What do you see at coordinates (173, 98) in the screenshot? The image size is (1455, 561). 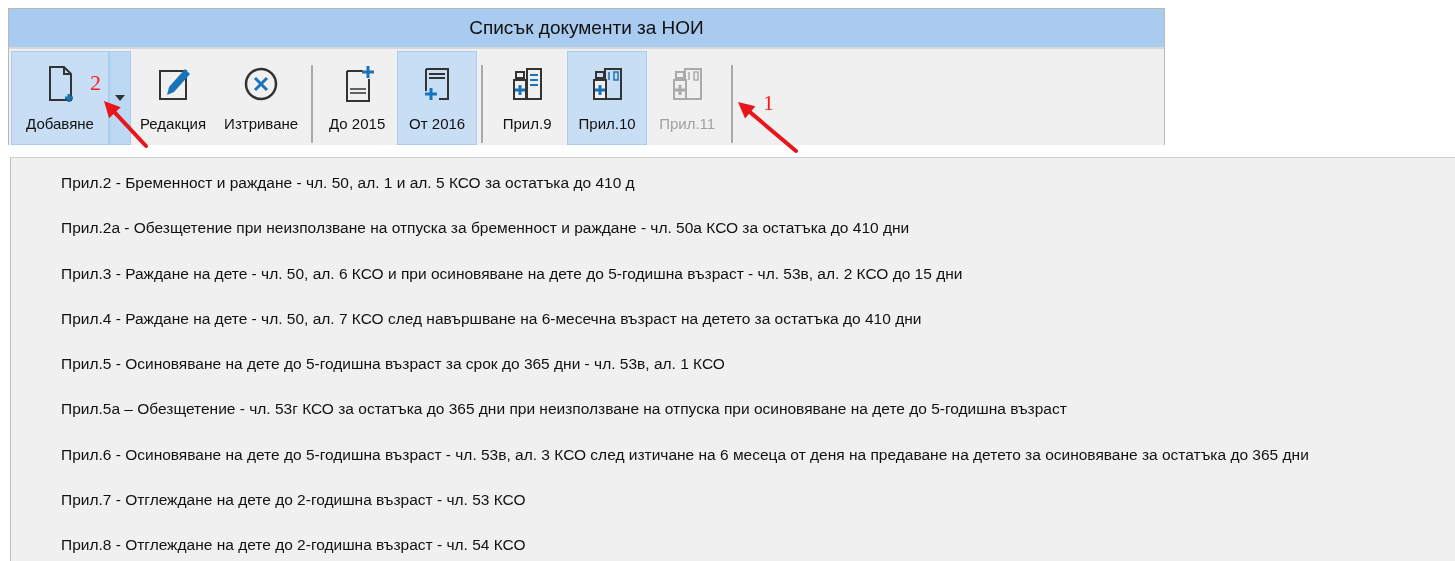 I see `toolbar-button: Редакция` at bounding box center [173, 98].